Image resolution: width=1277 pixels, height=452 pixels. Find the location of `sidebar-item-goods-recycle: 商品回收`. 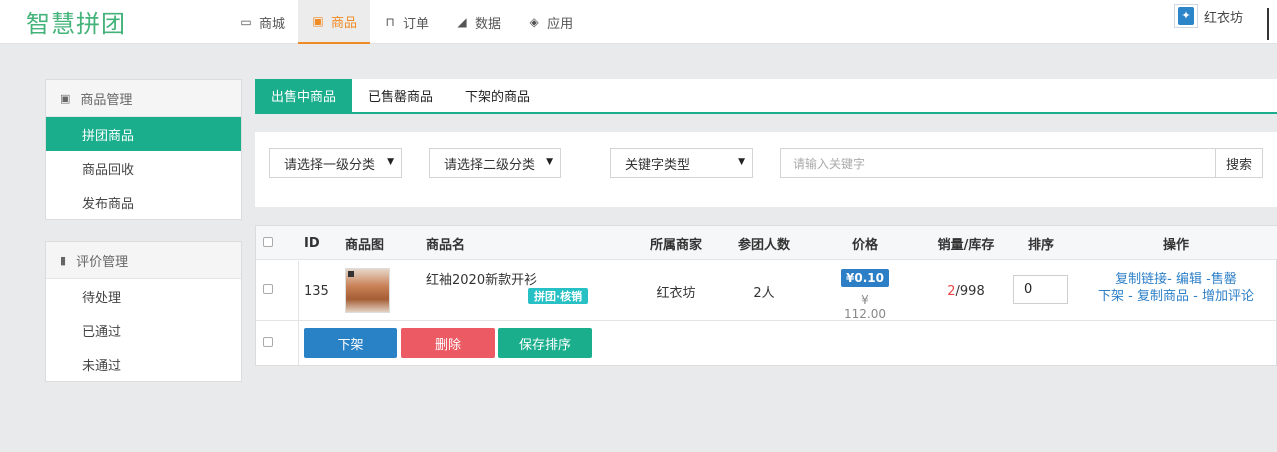

sidebar-item-goods-recycle: 商品回收 is located at coordinates (143, 168).